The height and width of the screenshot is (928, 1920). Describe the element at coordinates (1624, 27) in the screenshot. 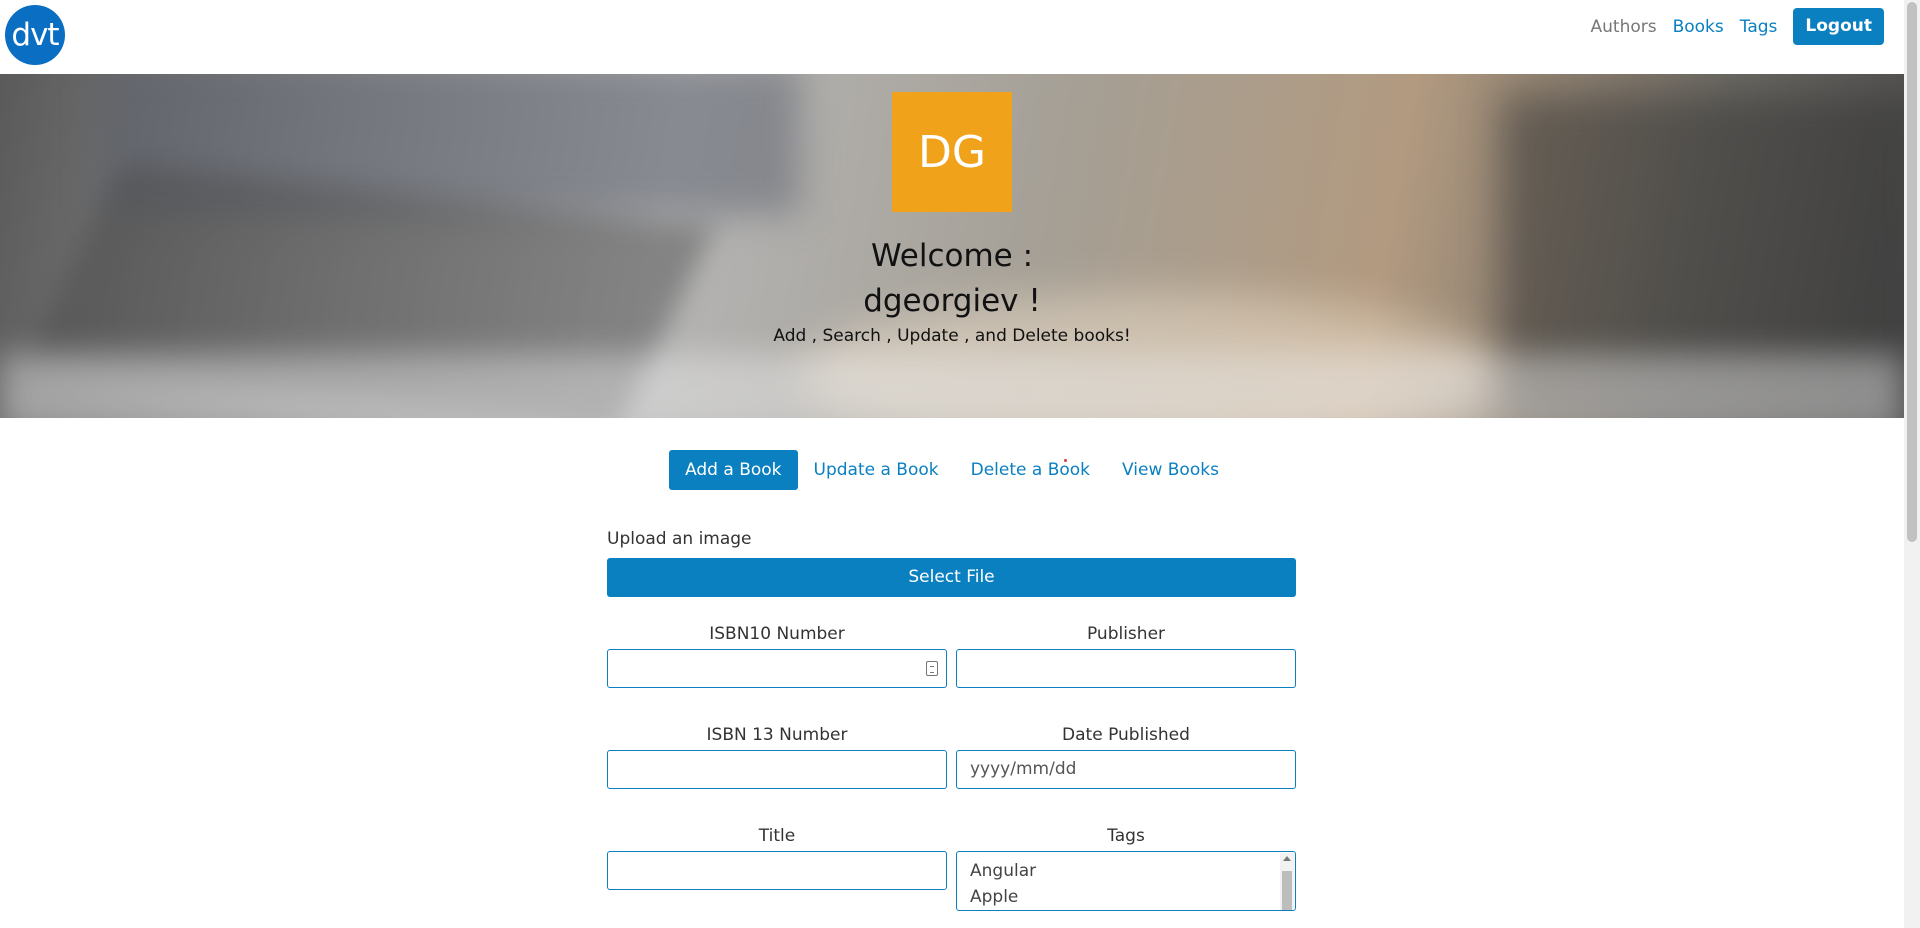

I see `nav-authors-link: Authors` at that location.